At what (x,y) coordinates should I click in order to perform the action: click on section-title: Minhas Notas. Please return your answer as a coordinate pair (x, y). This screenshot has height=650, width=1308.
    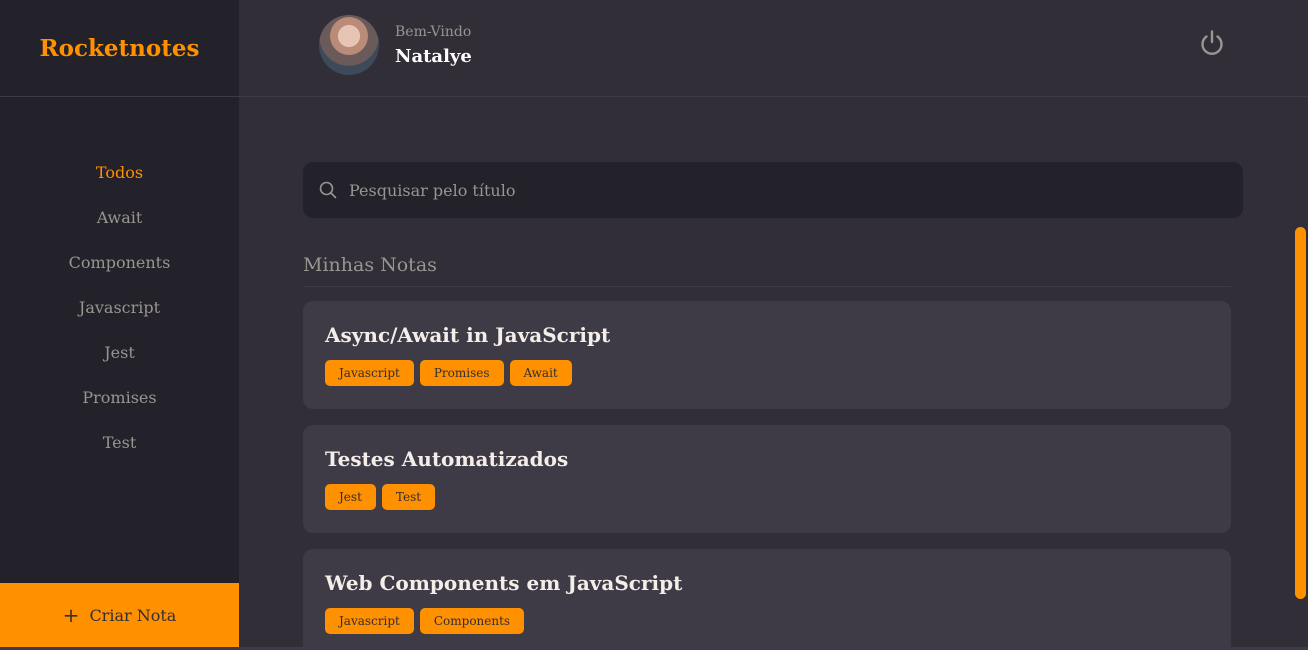
    Looking at the image, I should click on (767, 270).